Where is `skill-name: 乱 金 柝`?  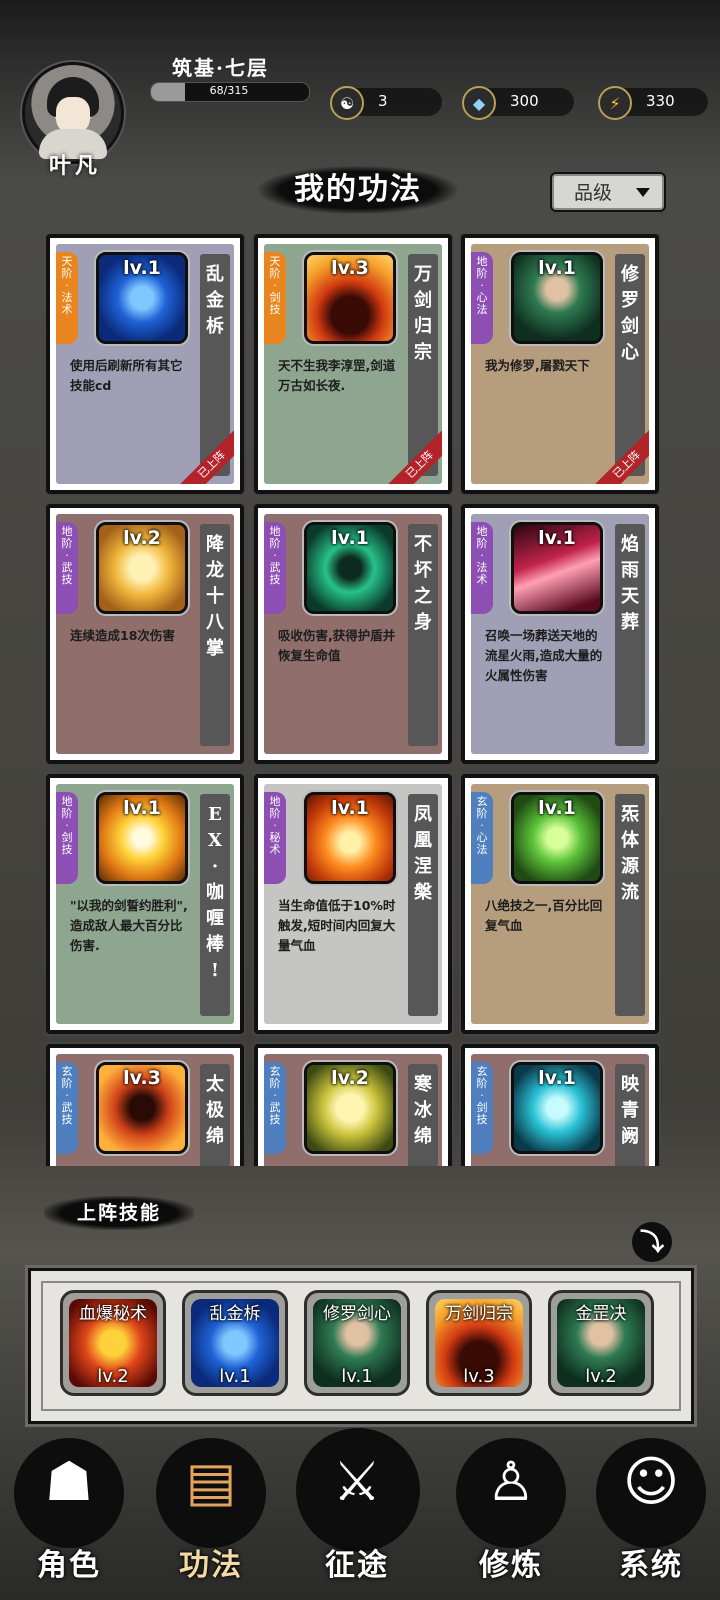 skill-name: 乱 金 柝 is located at coordinates (215, 300).